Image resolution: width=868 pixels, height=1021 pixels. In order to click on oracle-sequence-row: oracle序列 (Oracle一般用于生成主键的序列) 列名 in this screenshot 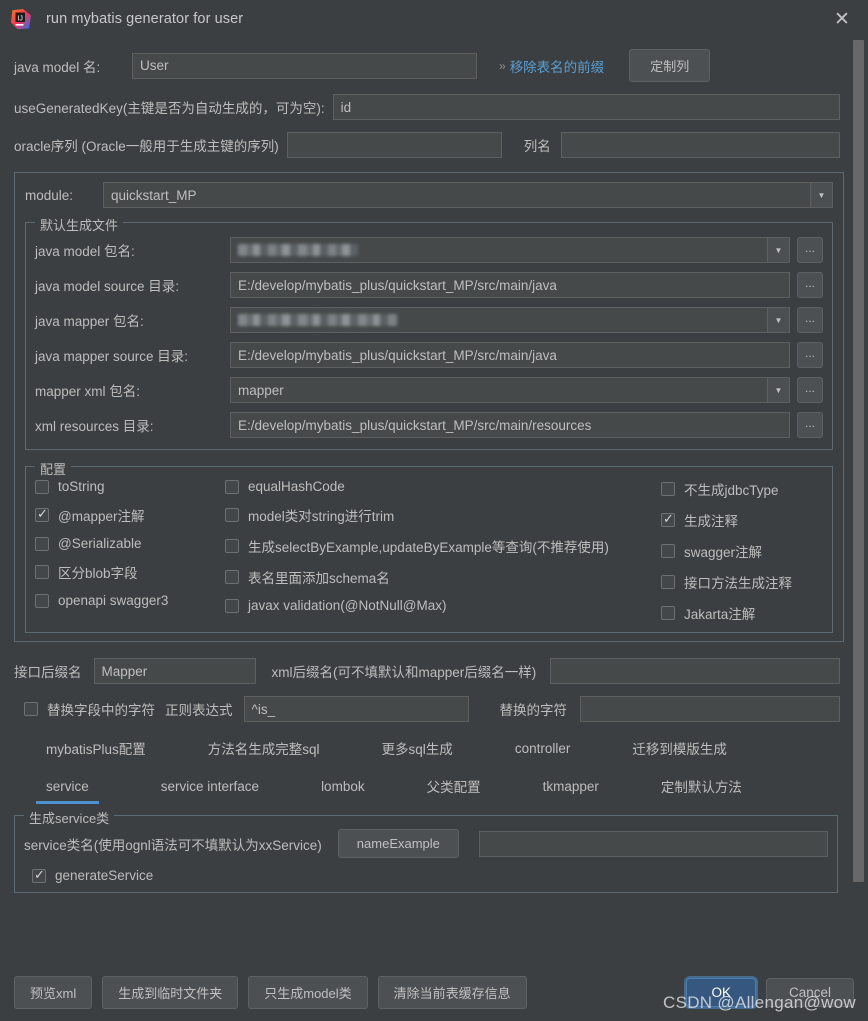, I will do `click(429, 145)`.